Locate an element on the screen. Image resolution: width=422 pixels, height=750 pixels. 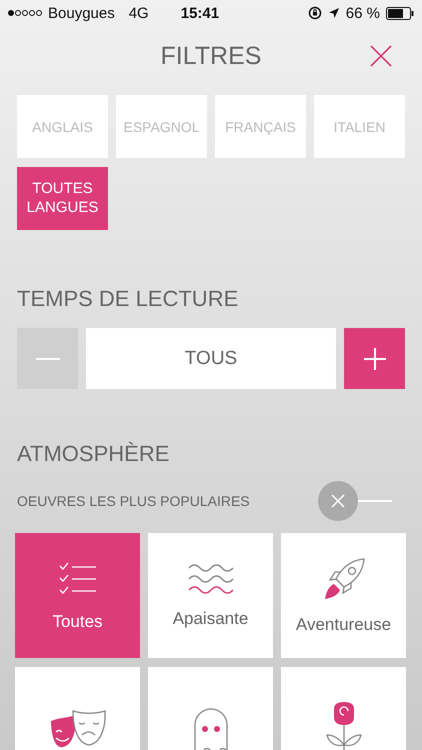
section-heading: TEMPS DE LECTURE is located at coordinates (128, 299).